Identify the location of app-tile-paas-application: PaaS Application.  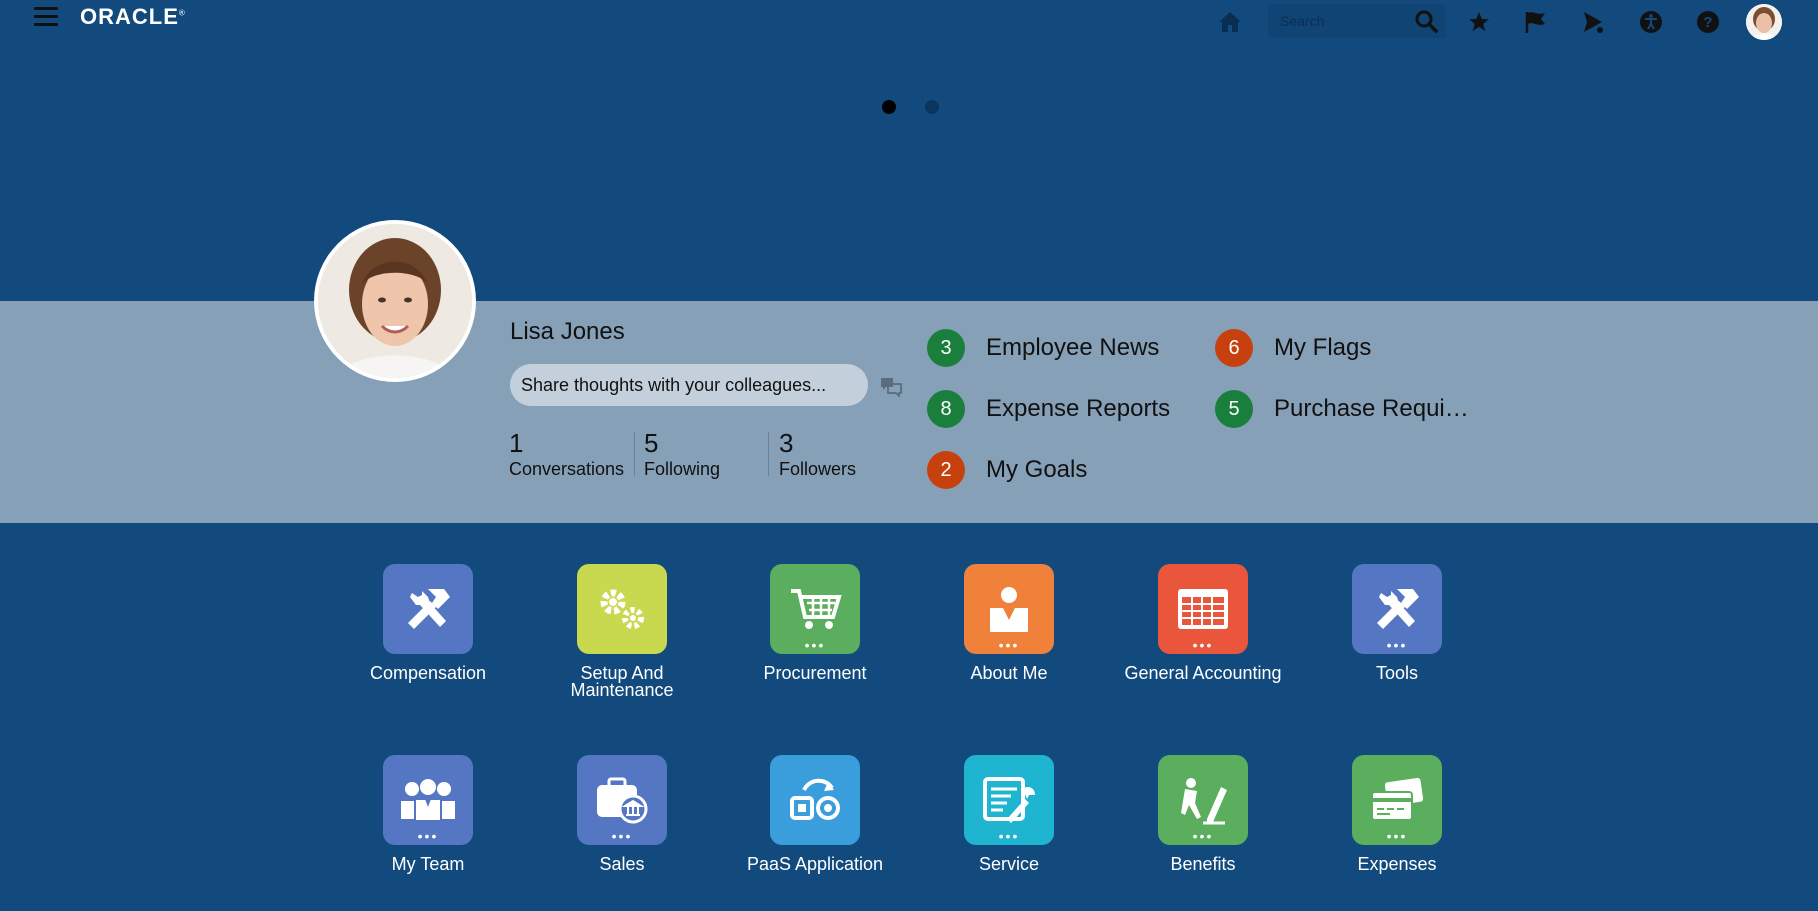
(815, 814).